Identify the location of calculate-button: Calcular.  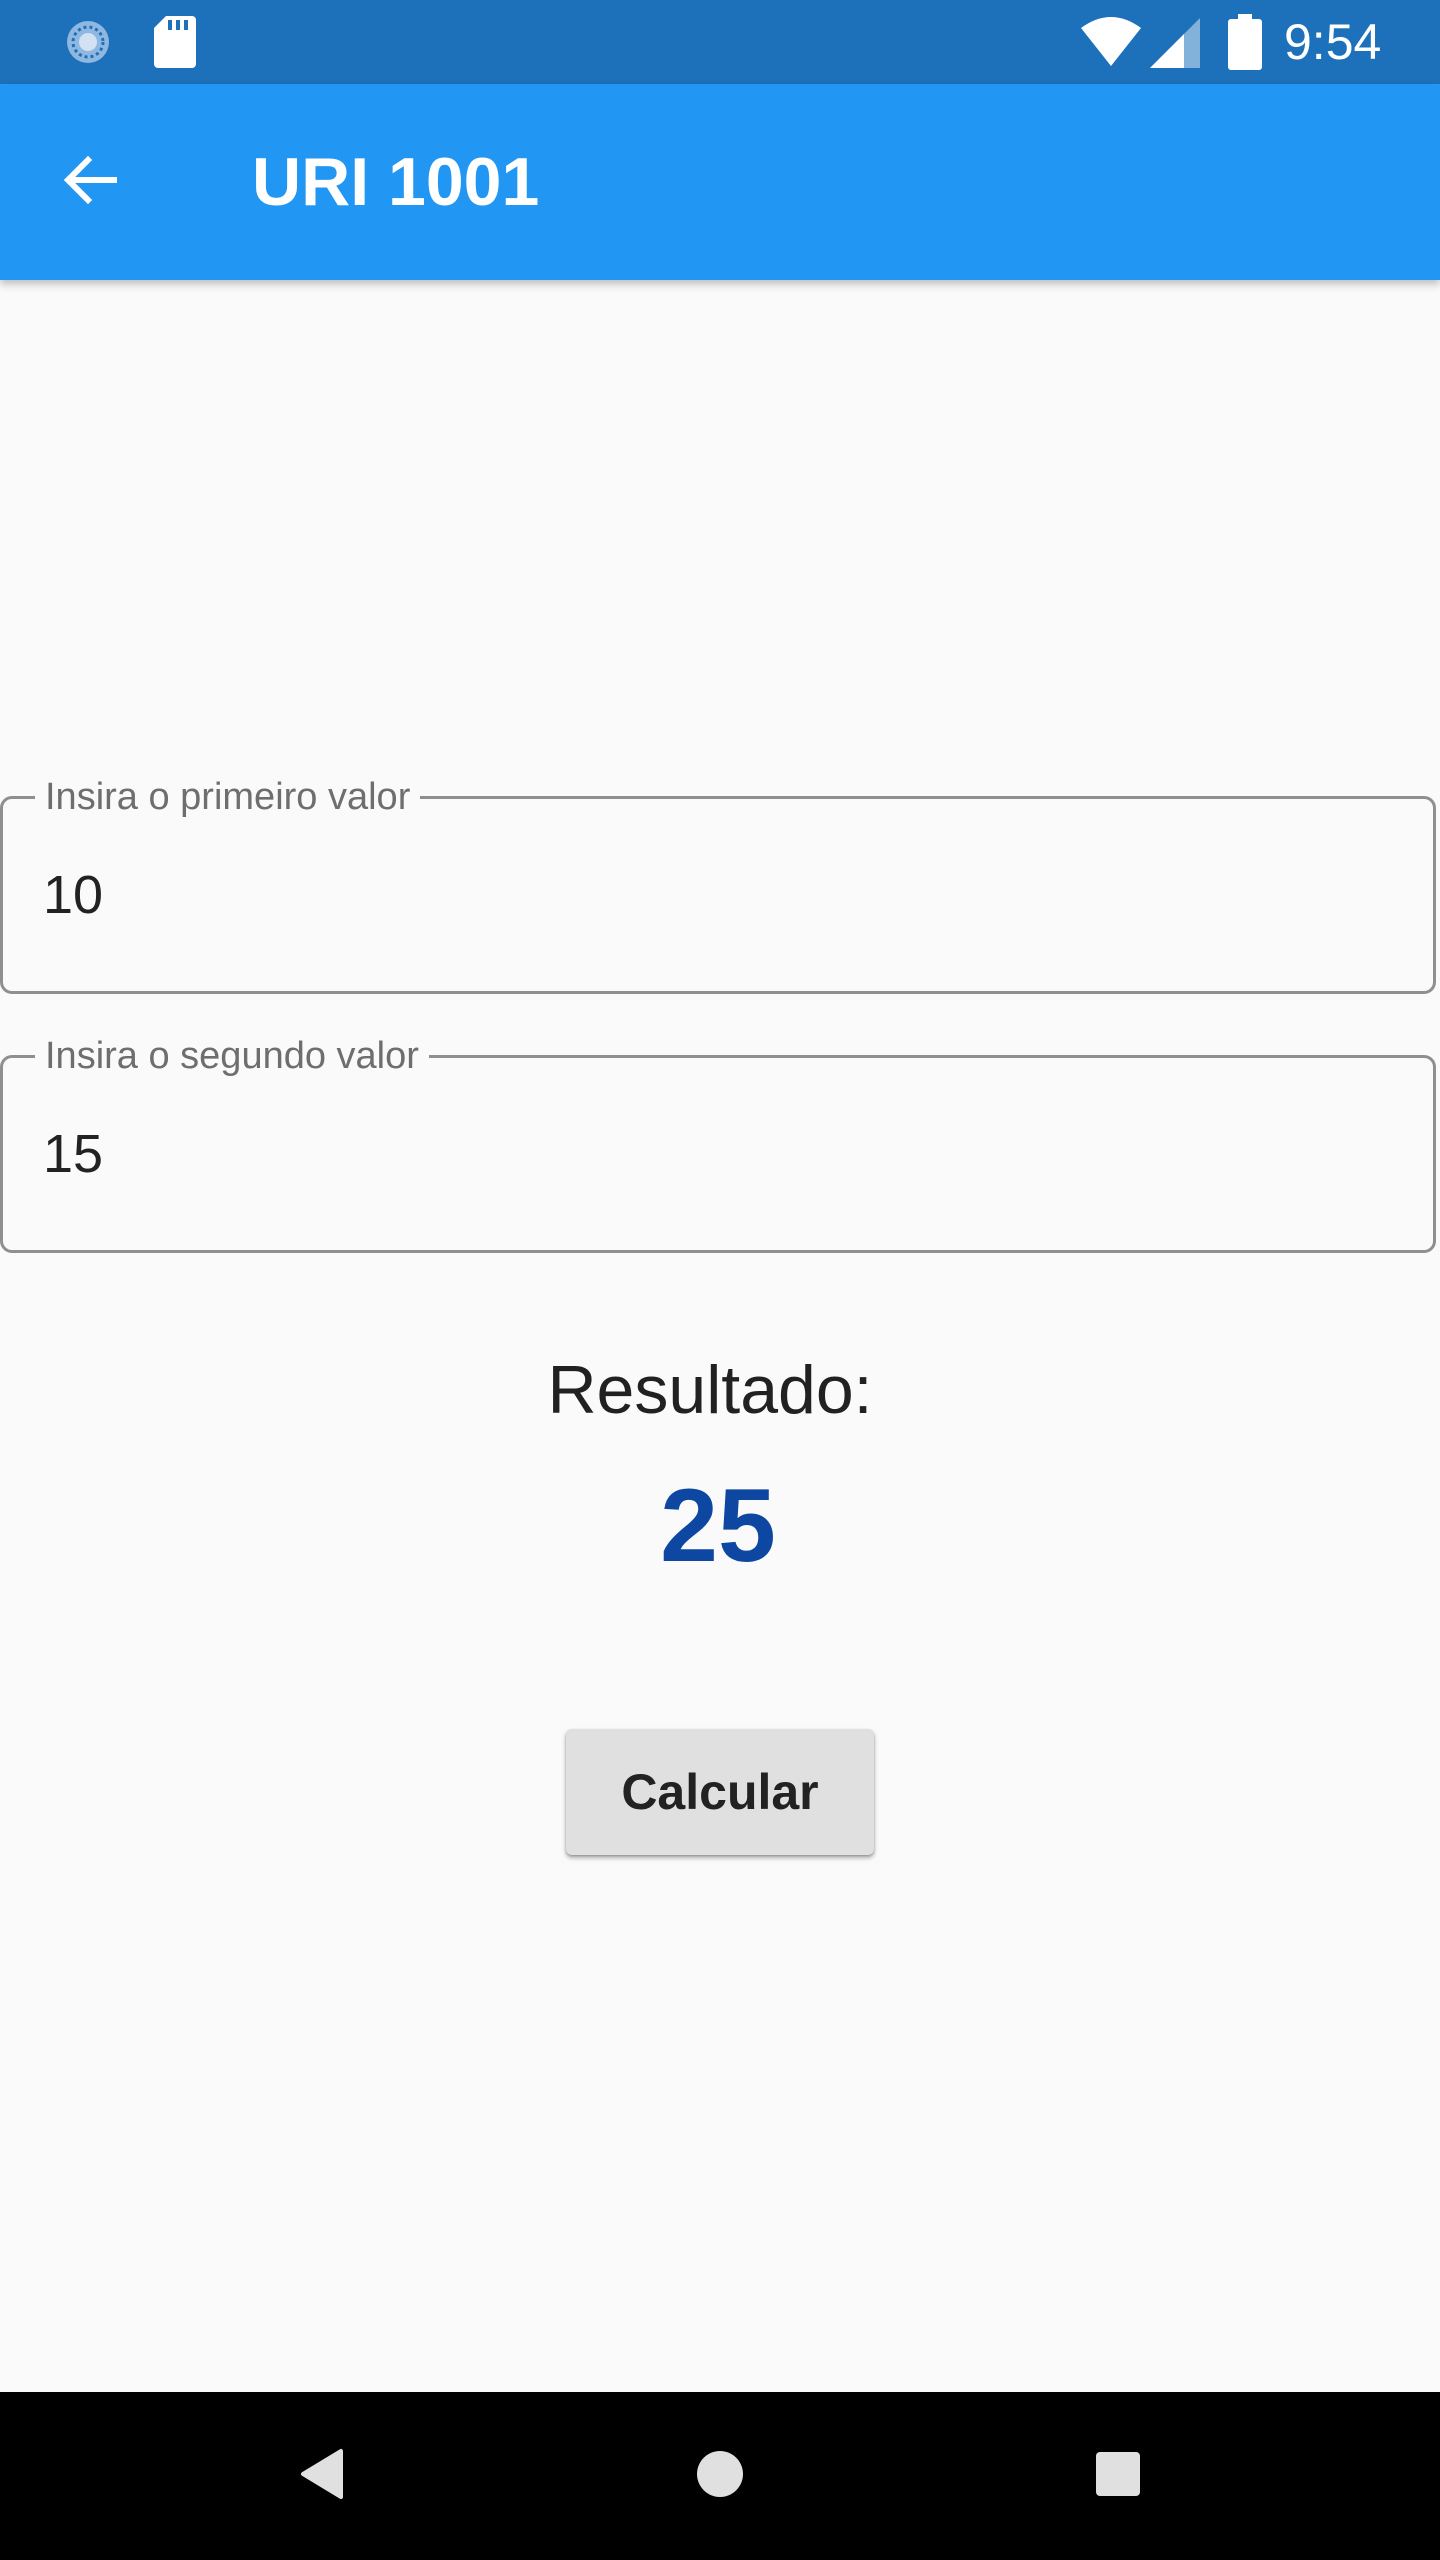
(720, 1792).